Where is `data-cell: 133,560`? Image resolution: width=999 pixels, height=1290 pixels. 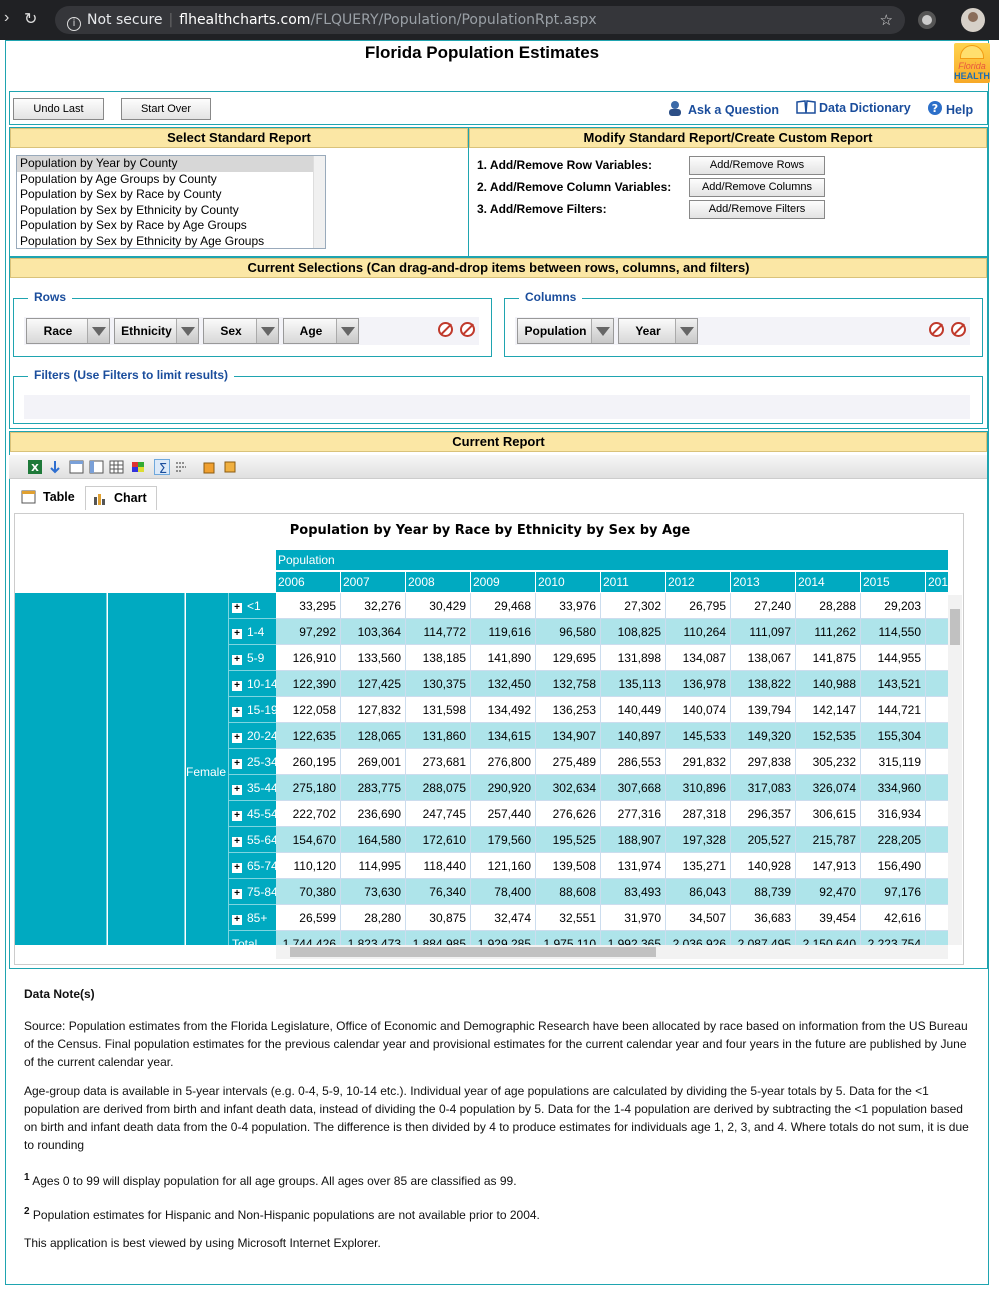 data-cell: 133,560 is located at coordinates (373, 658).